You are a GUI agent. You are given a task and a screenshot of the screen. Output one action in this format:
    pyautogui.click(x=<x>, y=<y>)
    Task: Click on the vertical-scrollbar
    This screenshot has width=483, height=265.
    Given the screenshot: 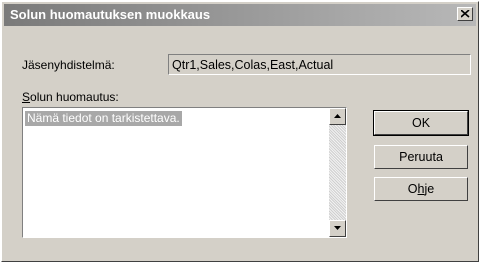 What is the action you would take?
    pyautogui.click(x=337, y=172)
    